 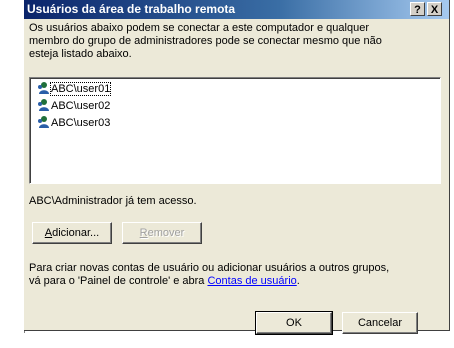 I want to click on window-title: Usuários da área de trabalho remota, so click(x=131, y=9).